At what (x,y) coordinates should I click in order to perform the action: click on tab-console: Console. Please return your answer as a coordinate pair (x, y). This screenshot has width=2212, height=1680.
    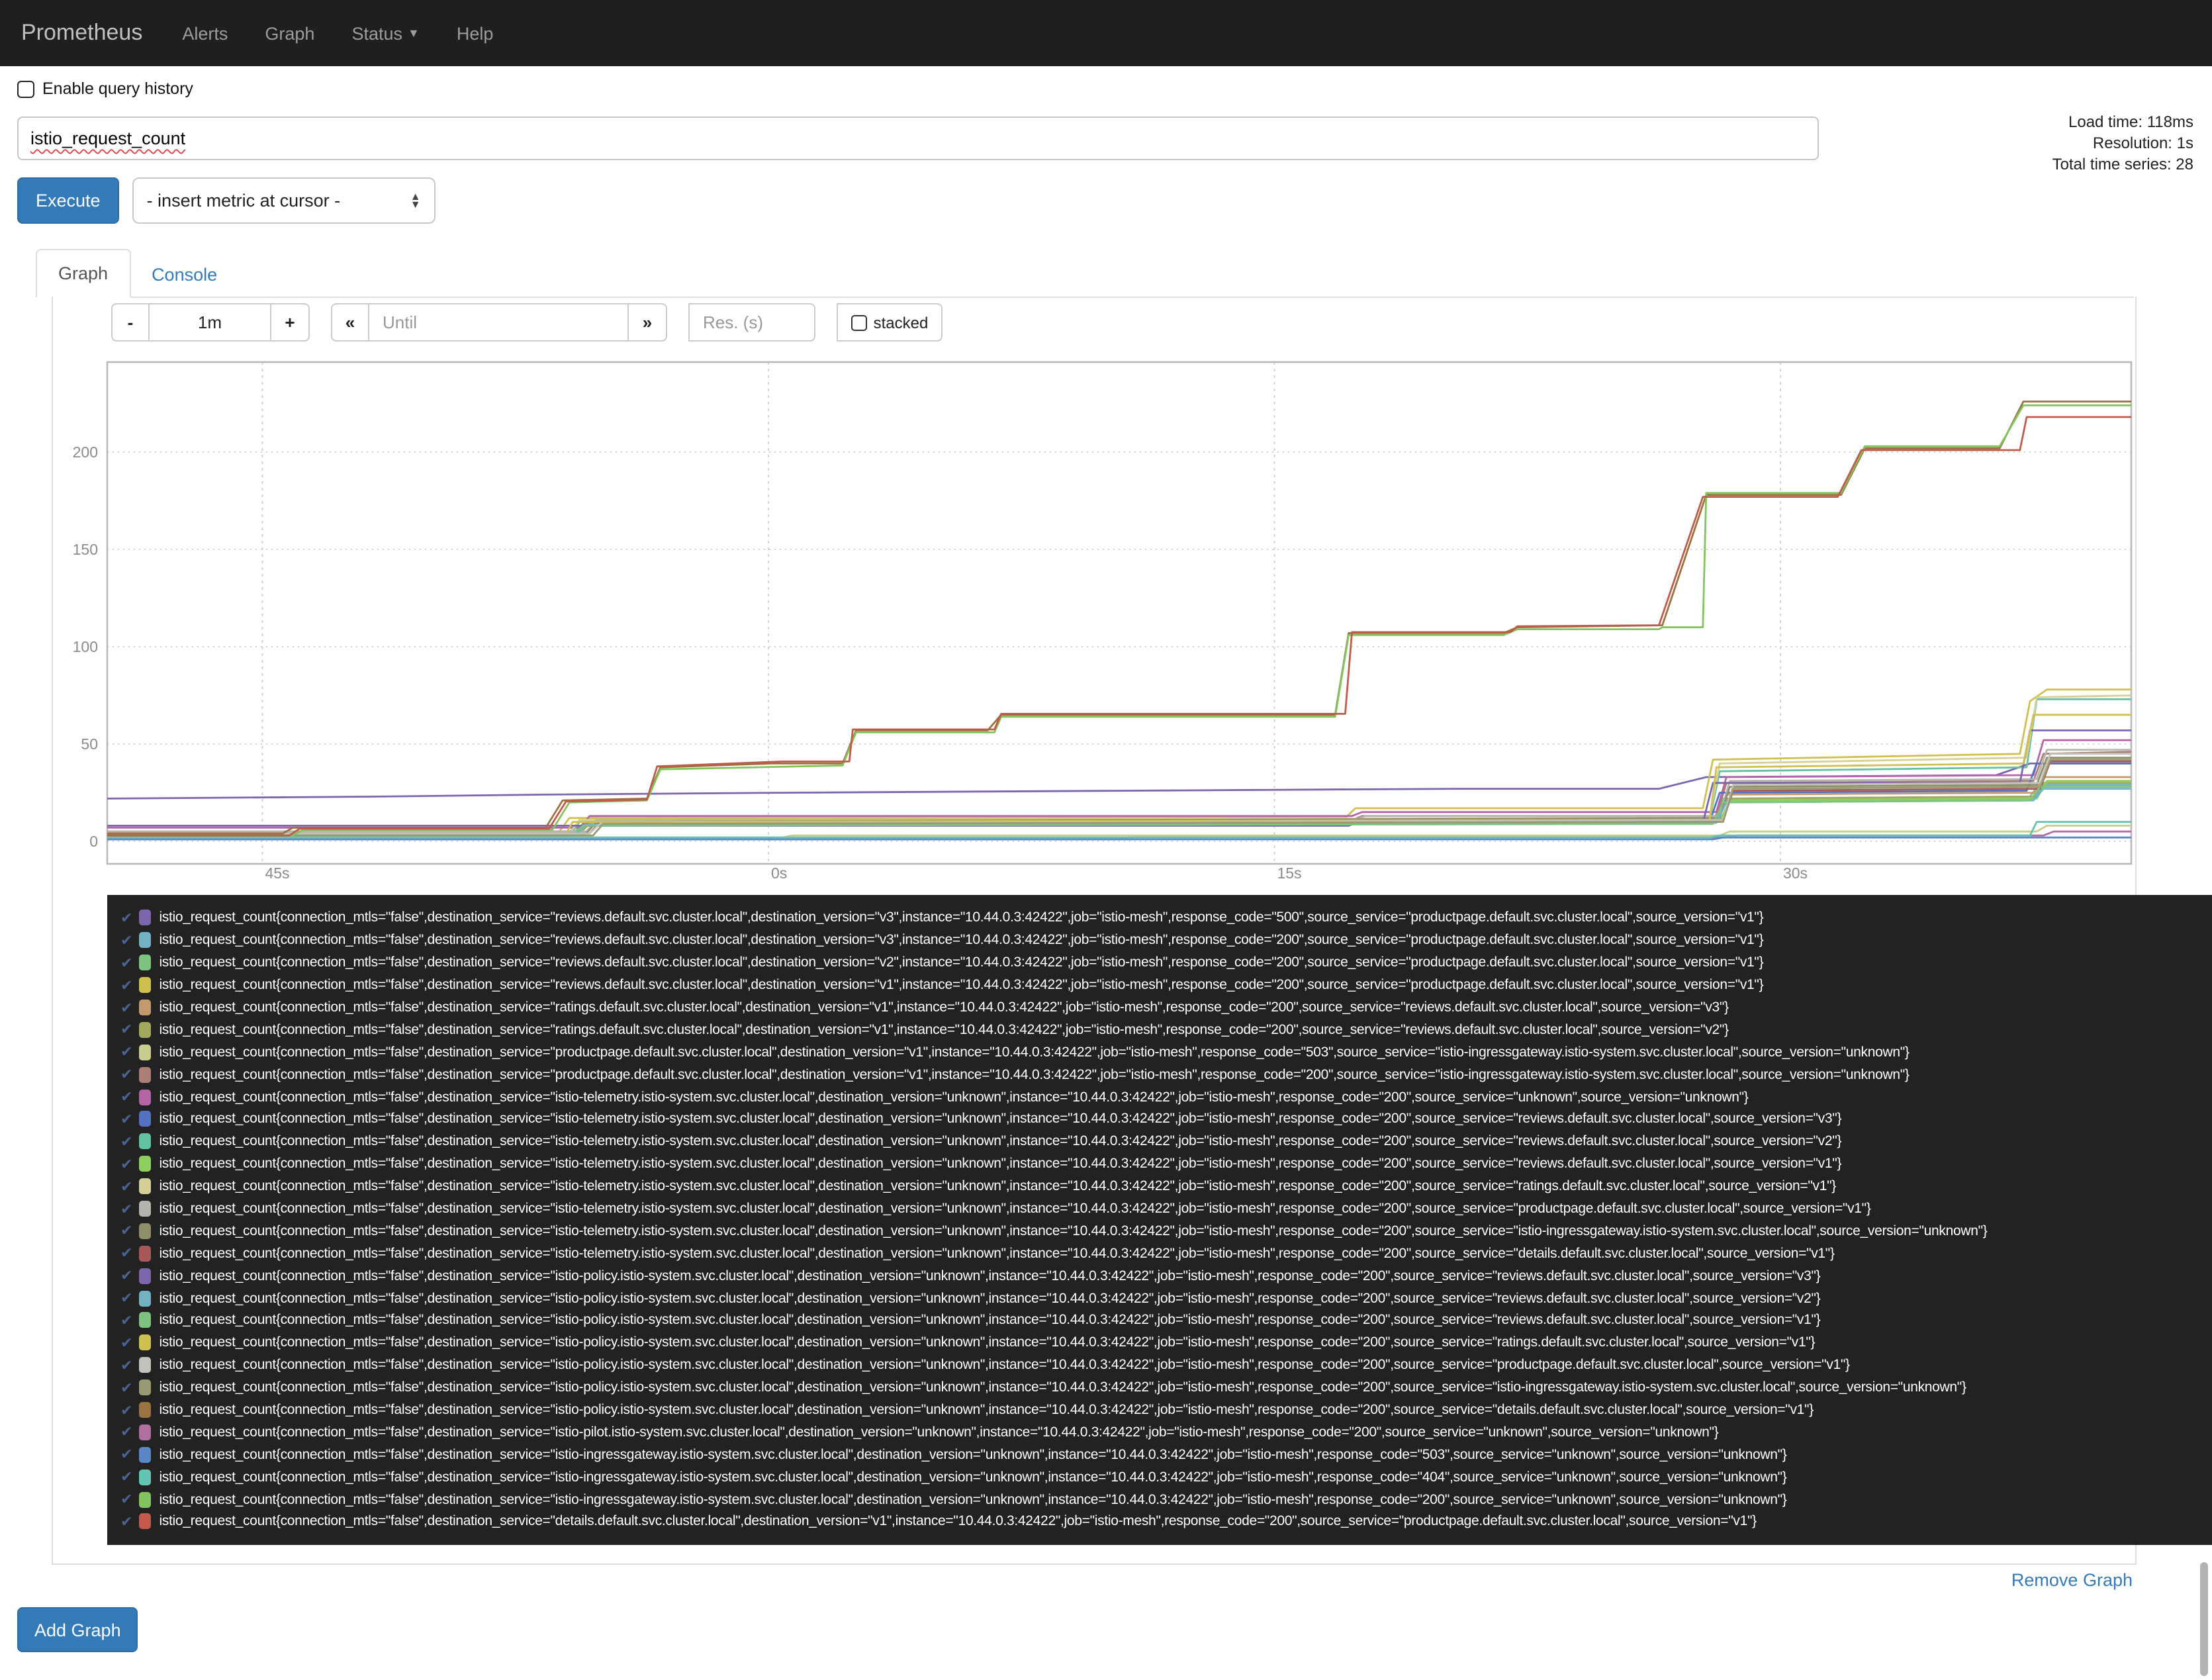
    Looking at the image, I should click on (184, 275).